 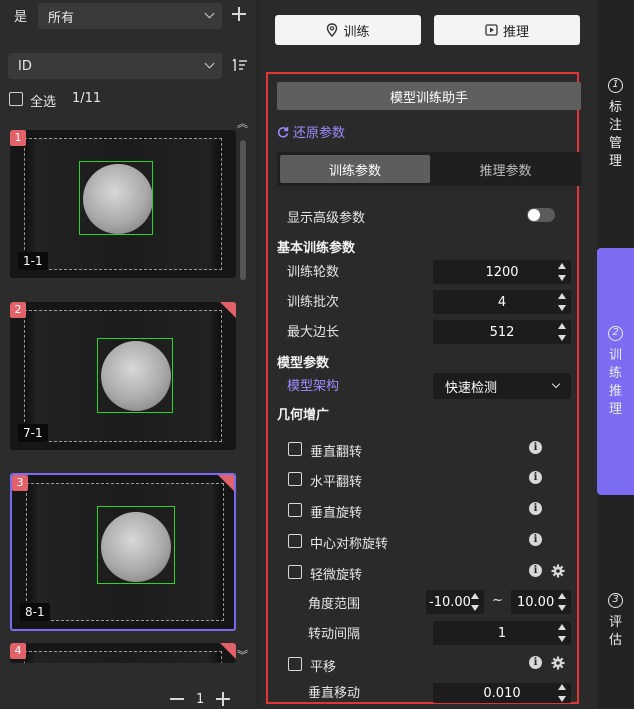 What do you see at coordinates (295, 479) in the screenshot?
I see `hflip-checkbox` at bounding box center [295, 479].